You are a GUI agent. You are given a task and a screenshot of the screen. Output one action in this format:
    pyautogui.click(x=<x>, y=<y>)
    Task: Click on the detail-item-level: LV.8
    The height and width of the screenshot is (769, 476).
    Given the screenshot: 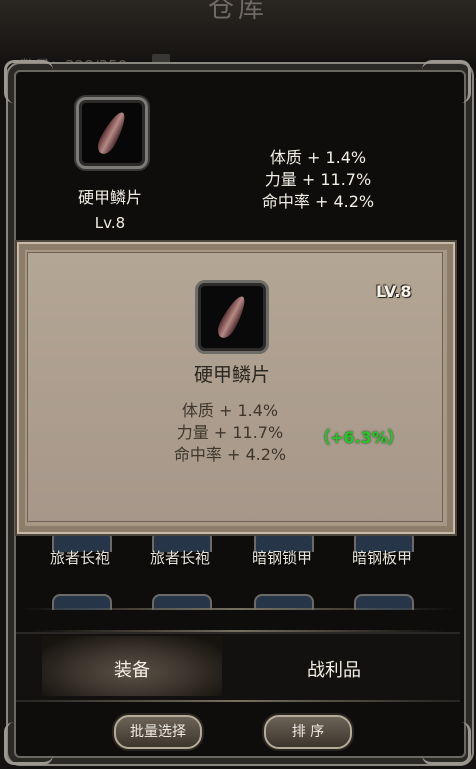 What is the action you would take?
    pyautogui.click(x=394, y=291)
    